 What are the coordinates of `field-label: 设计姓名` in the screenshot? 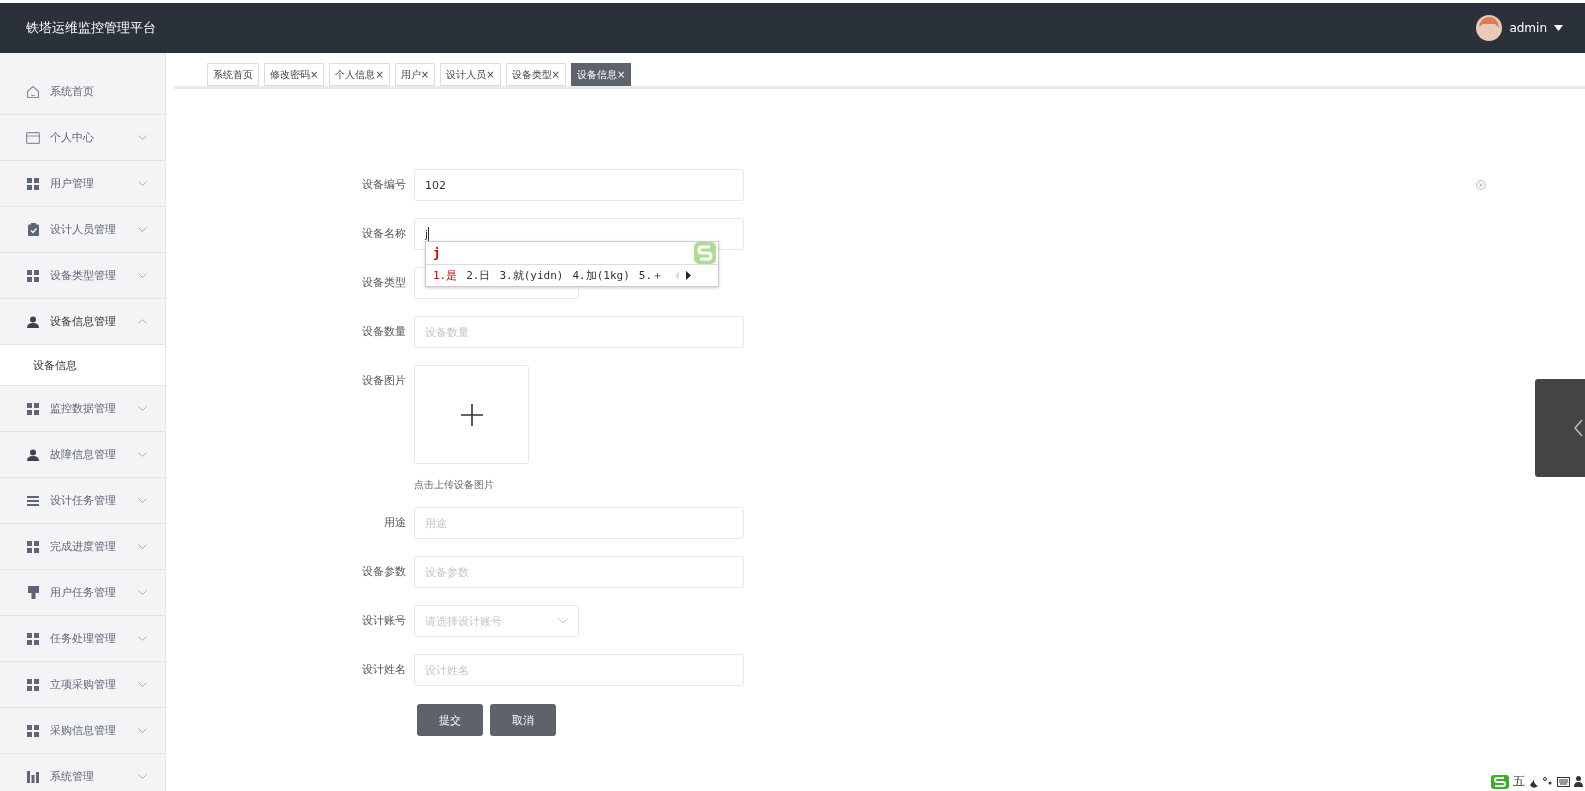 It's located at (383, 670).